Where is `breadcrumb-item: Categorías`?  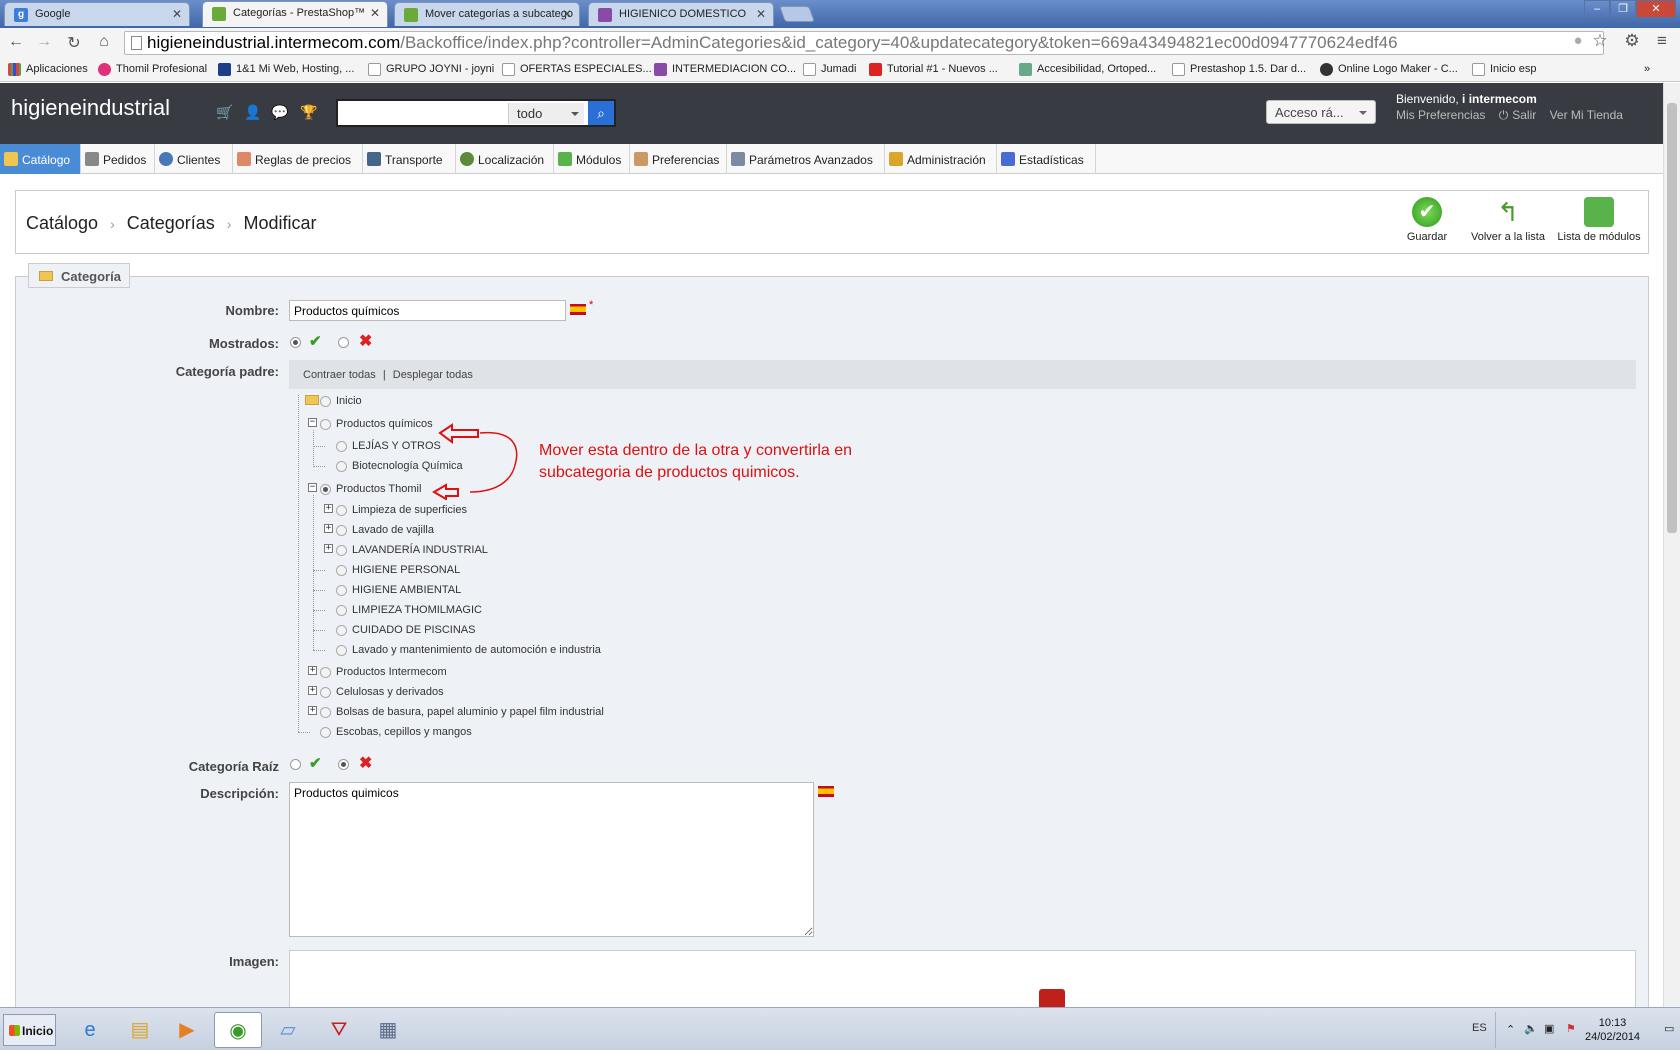 breadcrumb-item: Categorías is located at coordinates (171, 223).